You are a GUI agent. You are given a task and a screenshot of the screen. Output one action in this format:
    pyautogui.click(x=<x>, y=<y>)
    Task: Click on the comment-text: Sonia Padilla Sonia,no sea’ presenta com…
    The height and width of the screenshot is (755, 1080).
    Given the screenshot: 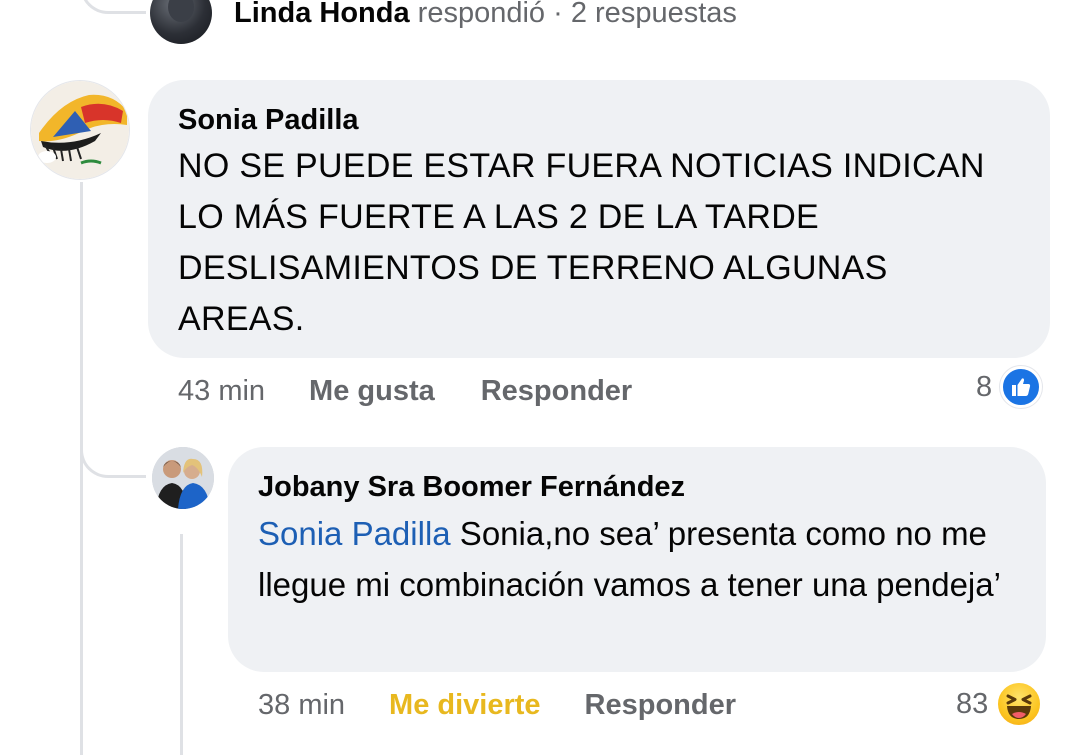 What is the action you would take?
    pyautogui.click(x=637, y=559)
    